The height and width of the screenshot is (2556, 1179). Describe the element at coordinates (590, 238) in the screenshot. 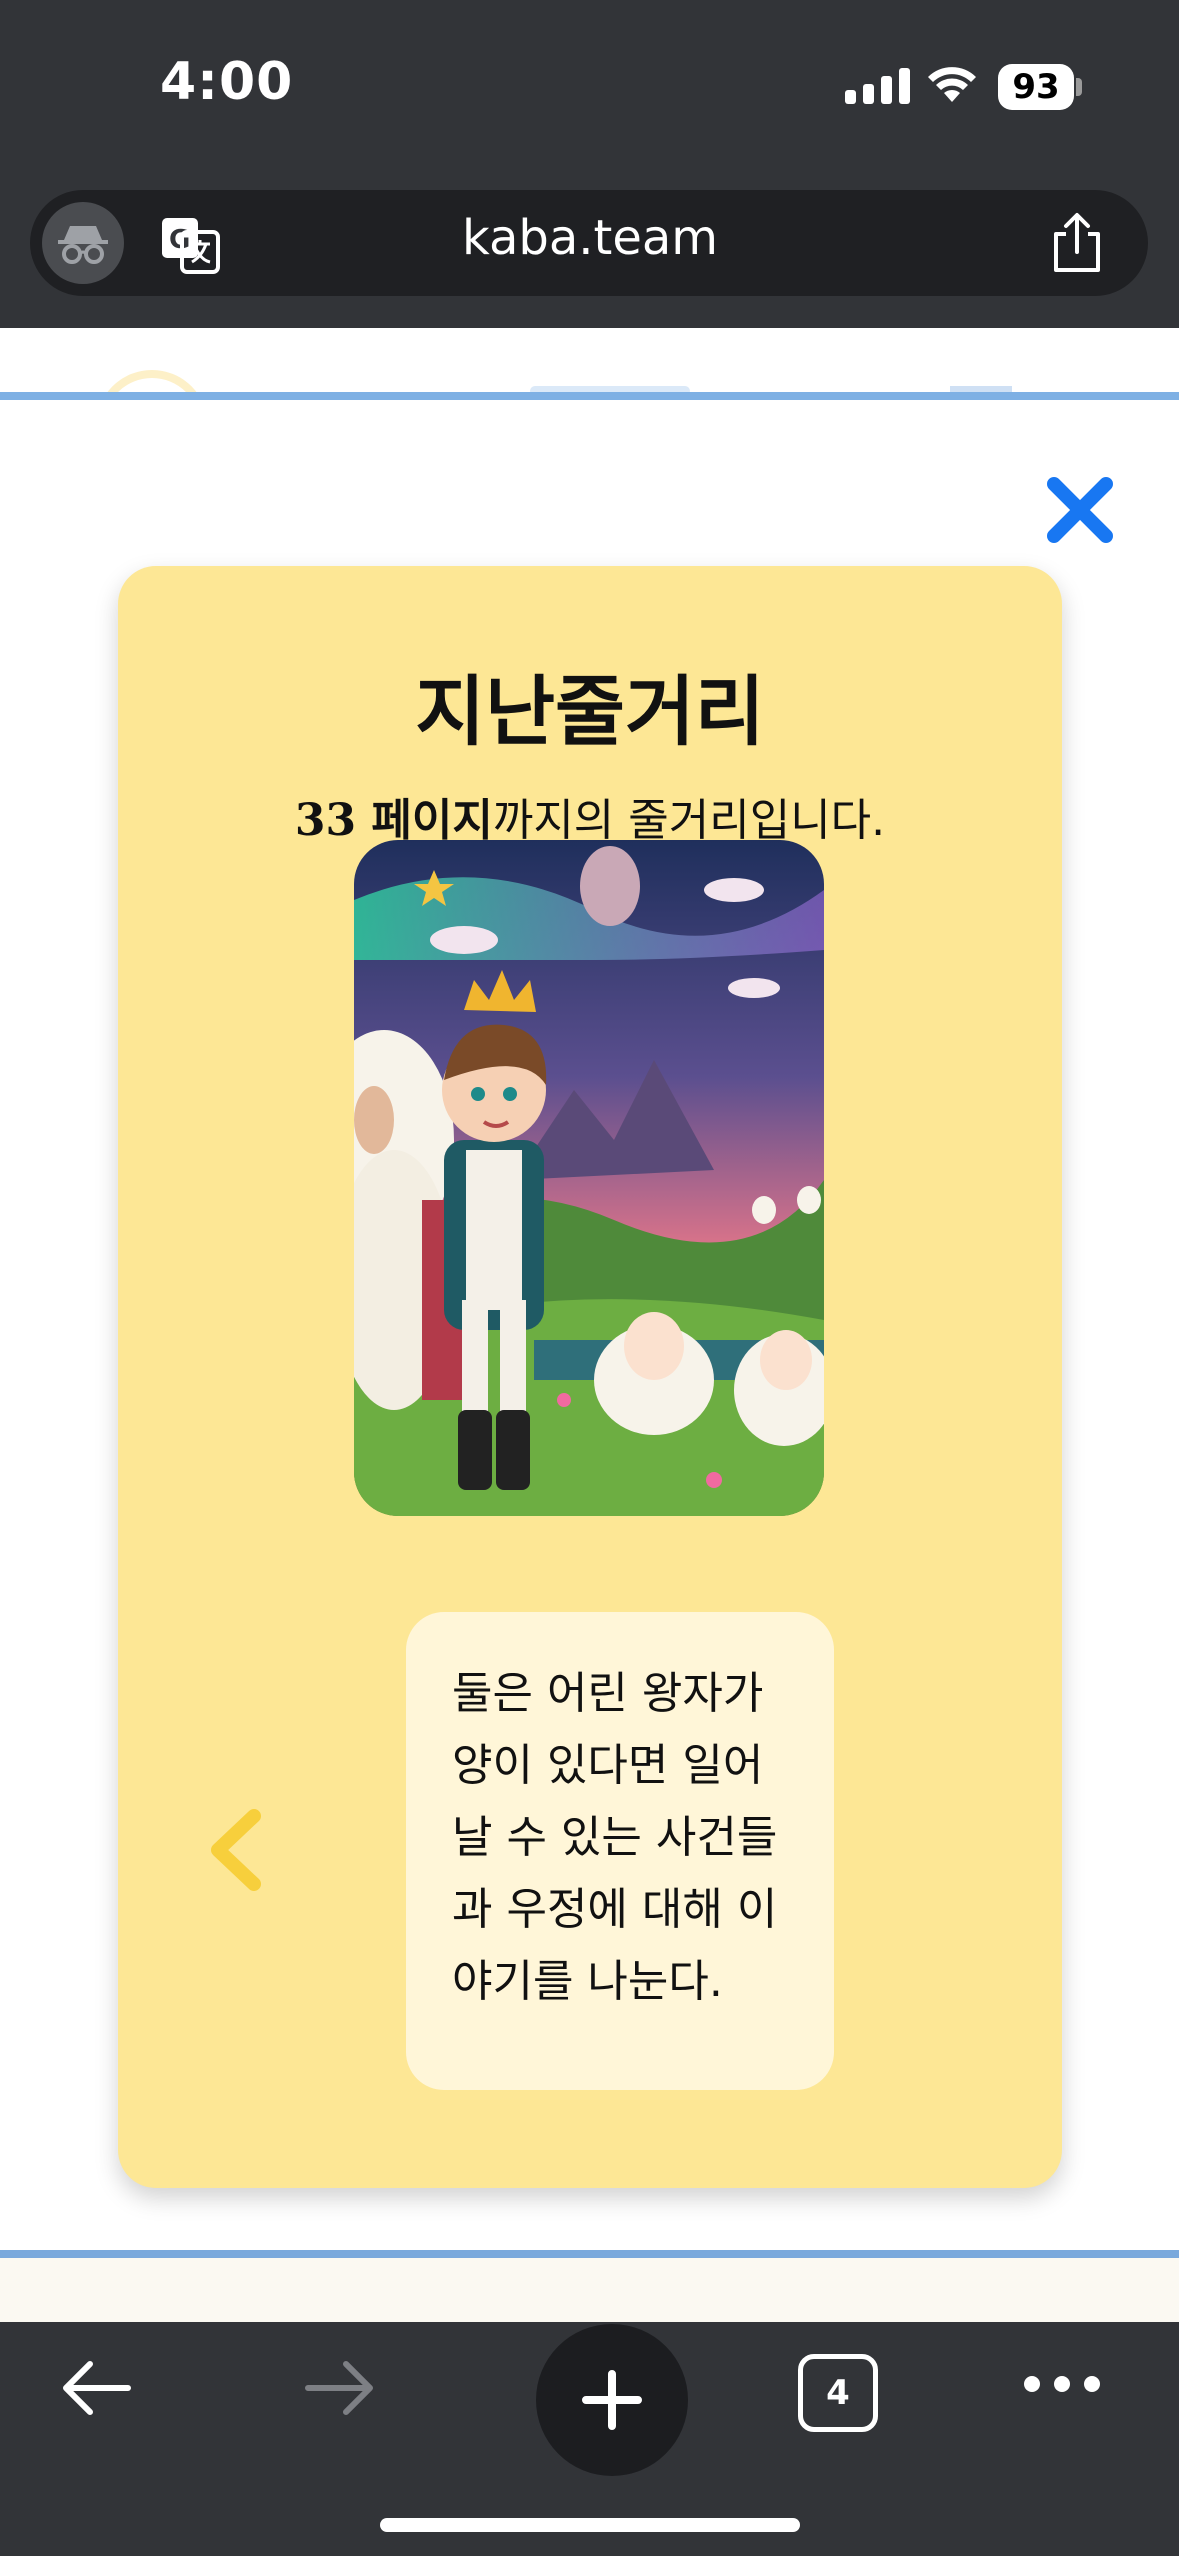

I see `url-text: kaba.team` at that location.